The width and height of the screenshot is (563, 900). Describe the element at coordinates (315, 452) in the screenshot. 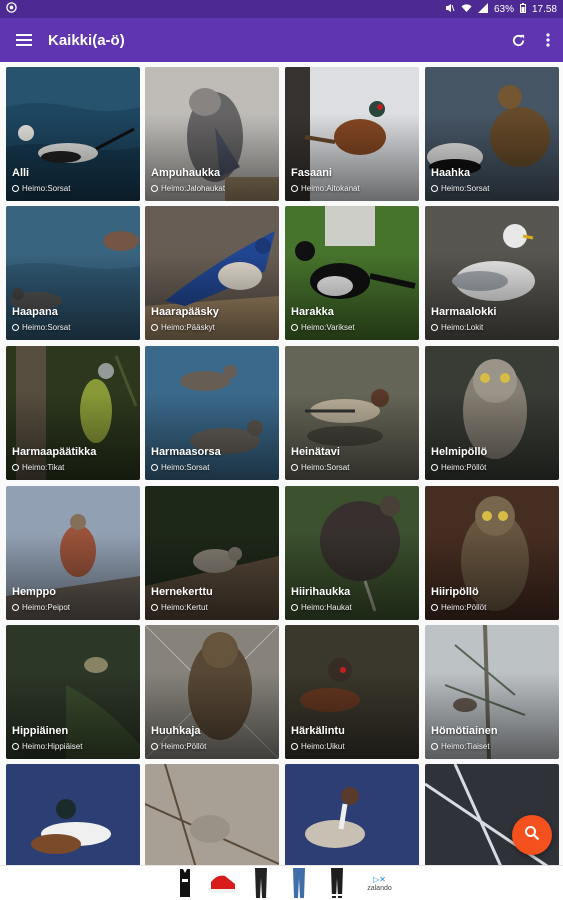

I see `bird-name: Heinätavi` at that location.